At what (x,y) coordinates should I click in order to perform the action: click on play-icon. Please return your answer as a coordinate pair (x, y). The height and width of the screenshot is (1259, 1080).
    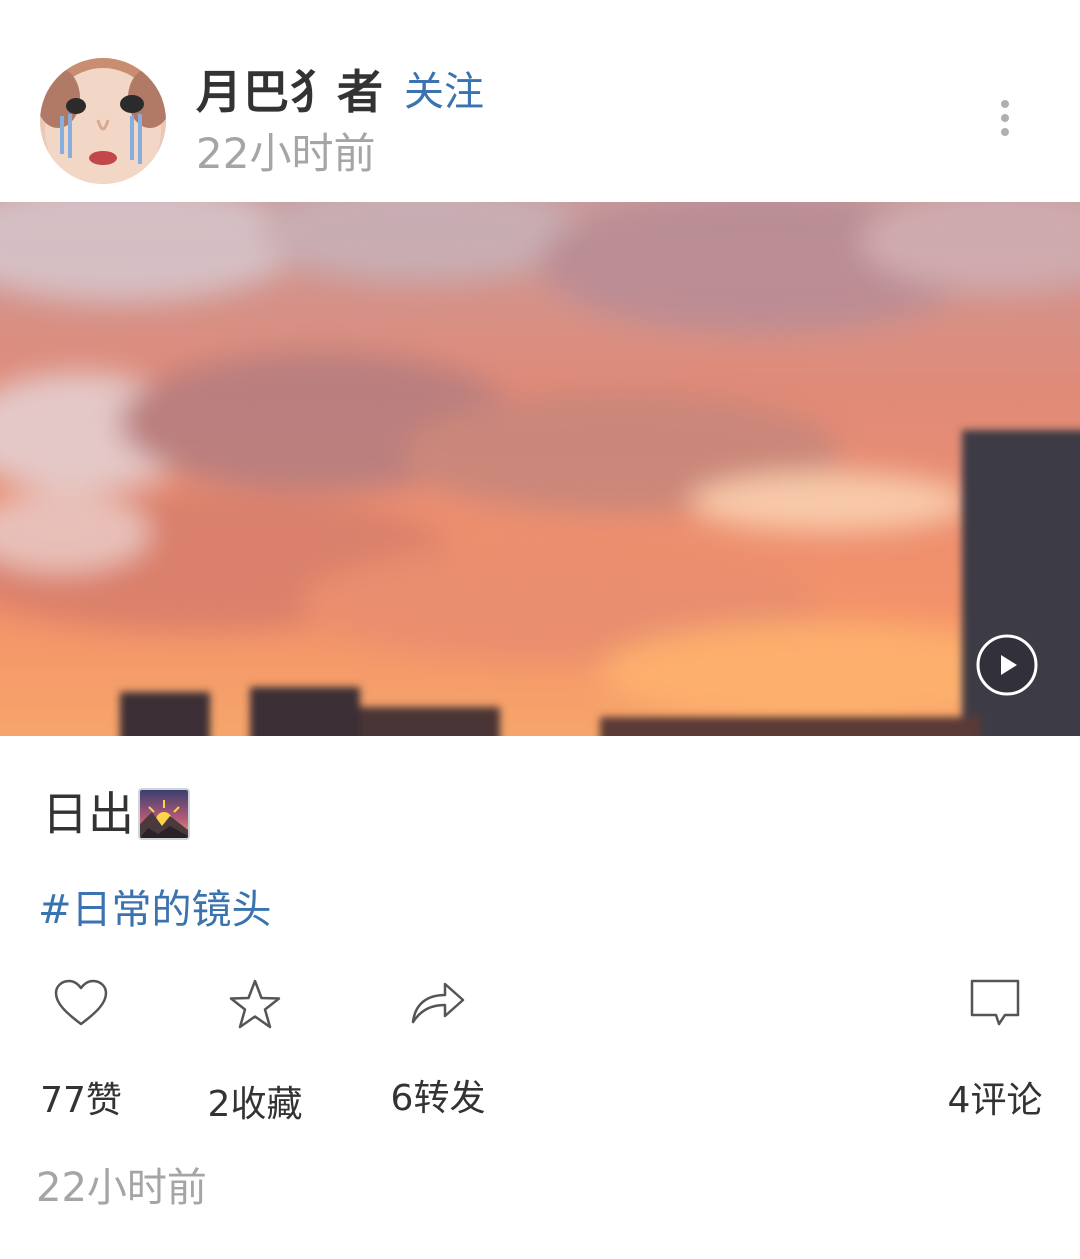
    Looking at the image, I should click on (1007, 665).